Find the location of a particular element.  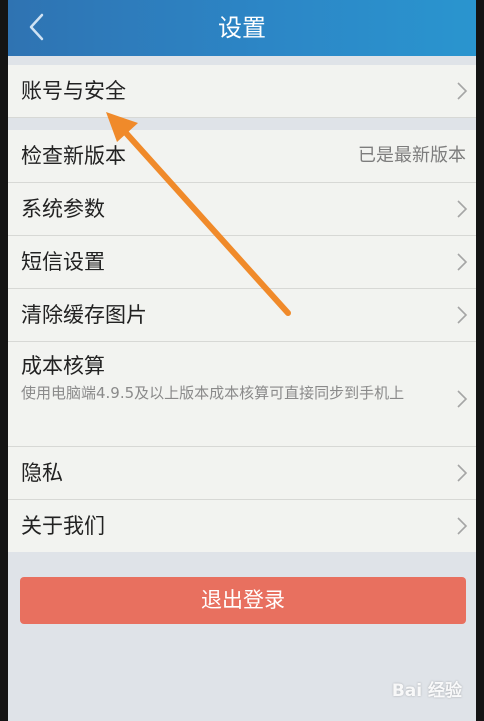

row-account-security: 账号与安全 is located at coordinates (242, 91).